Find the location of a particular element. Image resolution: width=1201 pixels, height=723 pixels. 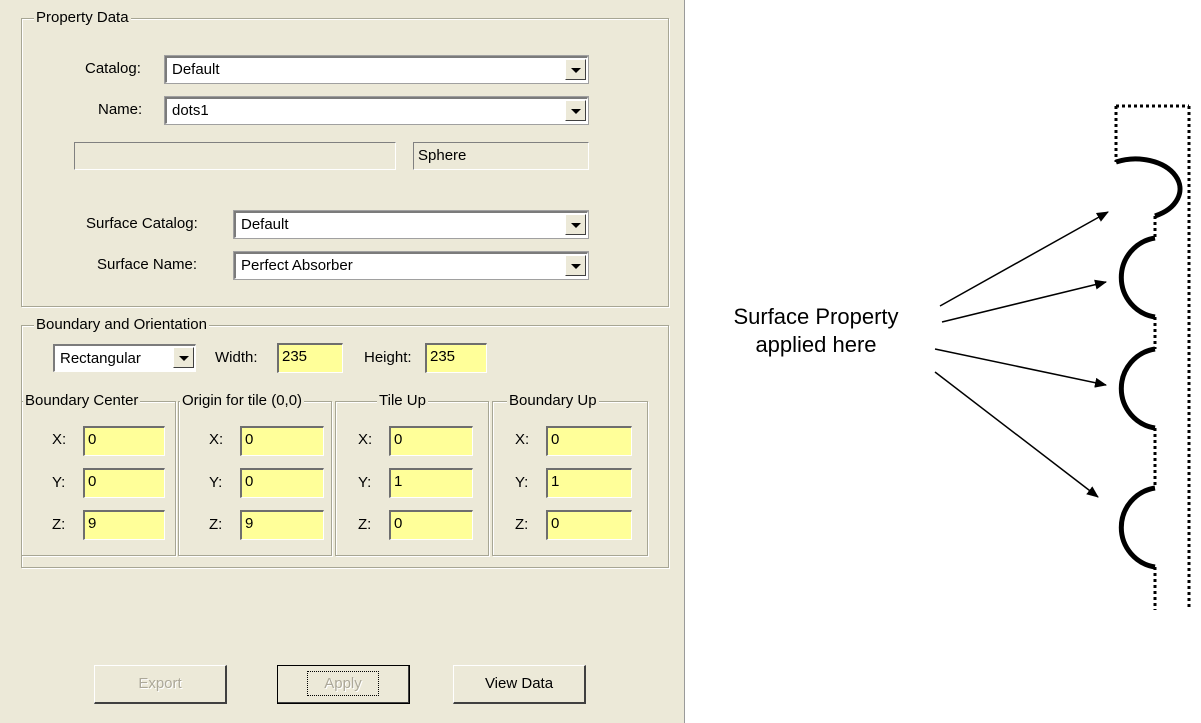

callout-line-1: Surface Property is located at coordinates (816, 316).